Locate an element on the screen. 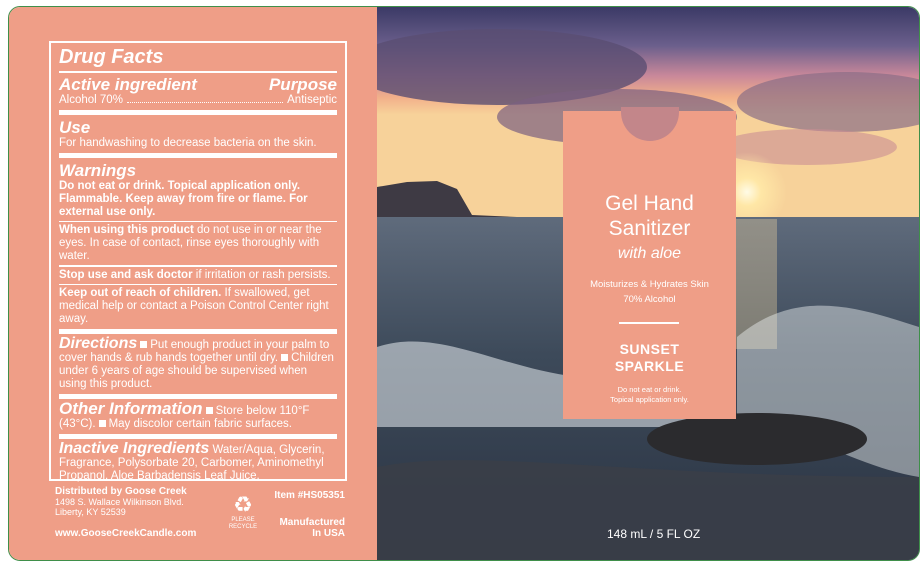 This screenshot has height=565, width=920. use-heading: Use is located at coordinates (75, 127).